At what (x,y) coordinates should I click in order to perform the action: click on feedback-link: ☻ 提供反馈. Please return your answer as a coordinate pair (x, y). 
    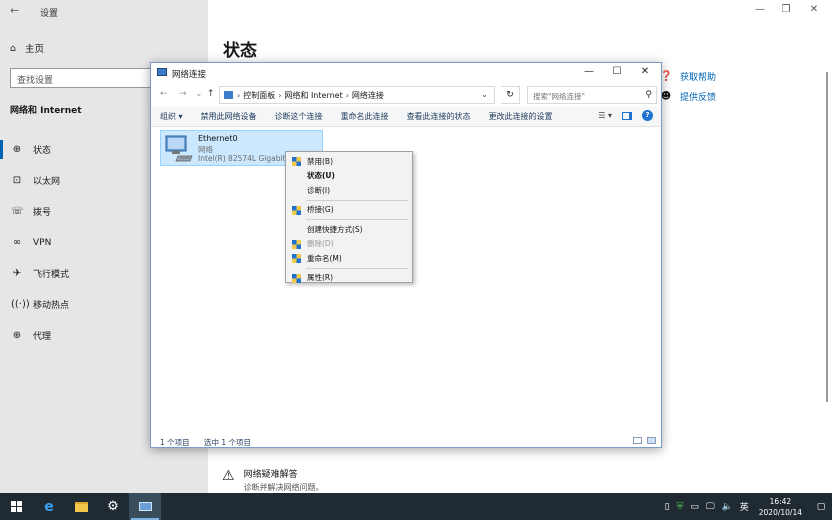
    Looking at the image, I should click on (688, 96).